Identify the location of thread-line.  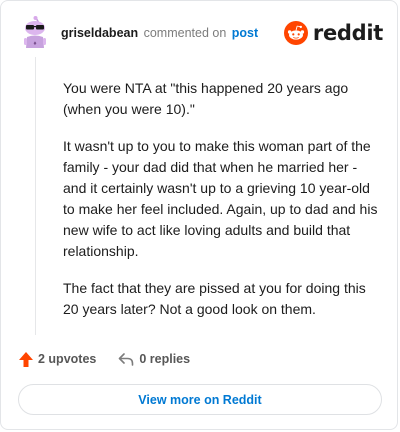
(35, 196).